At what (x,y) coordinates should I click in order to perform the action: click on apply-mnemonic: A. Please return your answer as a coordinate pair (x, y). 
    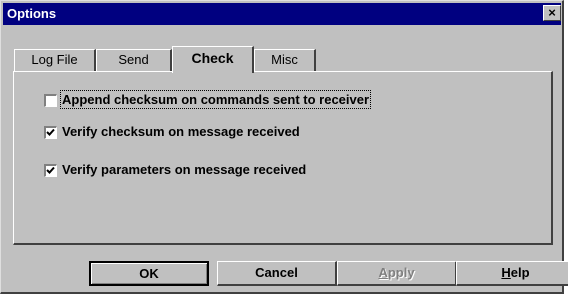
    Looking at the image, I should click on (383, 272).